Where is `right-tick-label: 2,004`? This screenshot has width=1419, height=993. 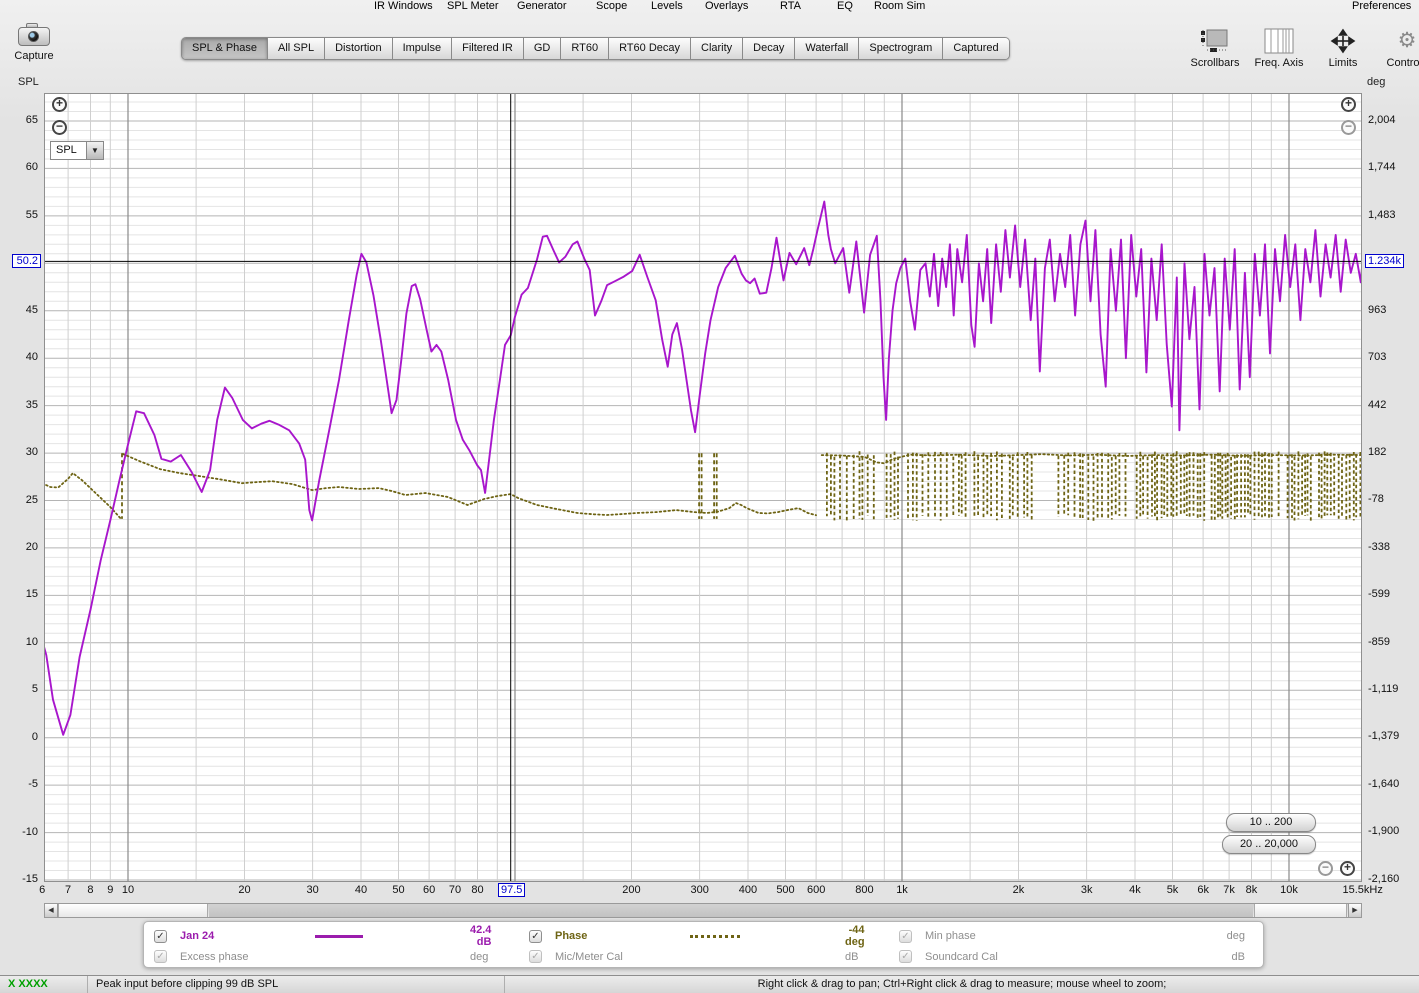
right-tick-label: 2,004 is located at coordinates (1382, 120).